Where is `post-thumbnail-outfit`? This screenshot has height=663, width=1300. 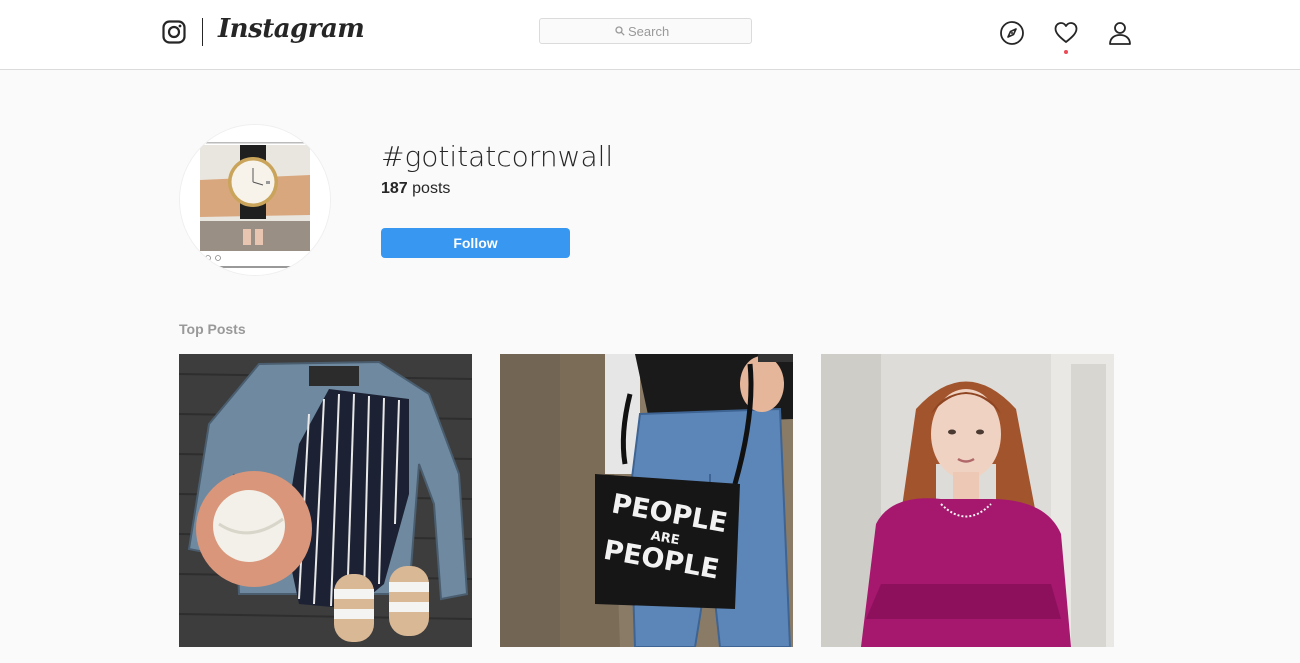 post-thumbnail-outfit is located at coordinates (325, 500).